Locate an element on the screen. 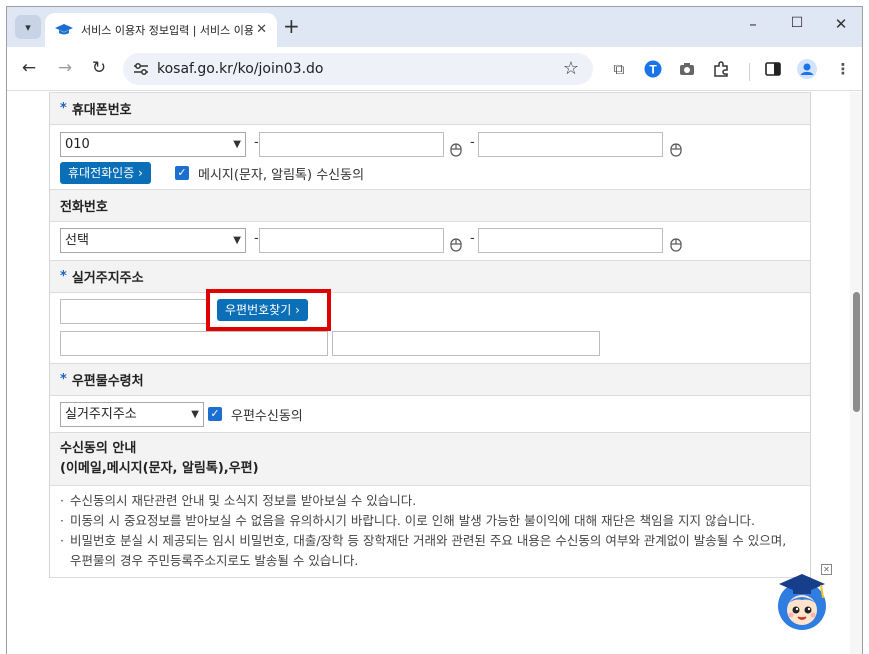  tab-search-button: ▾ is located at coordinates (28, 27).